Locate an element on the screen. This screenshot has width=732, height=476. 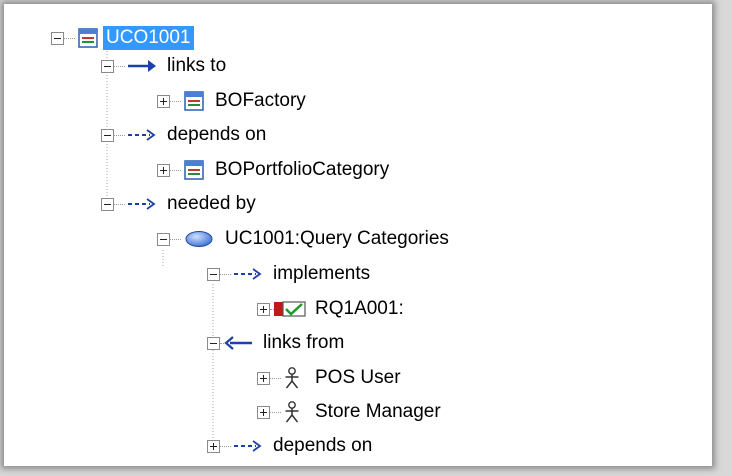
tree-node-label: POS User is located at coordinates (358, 378).